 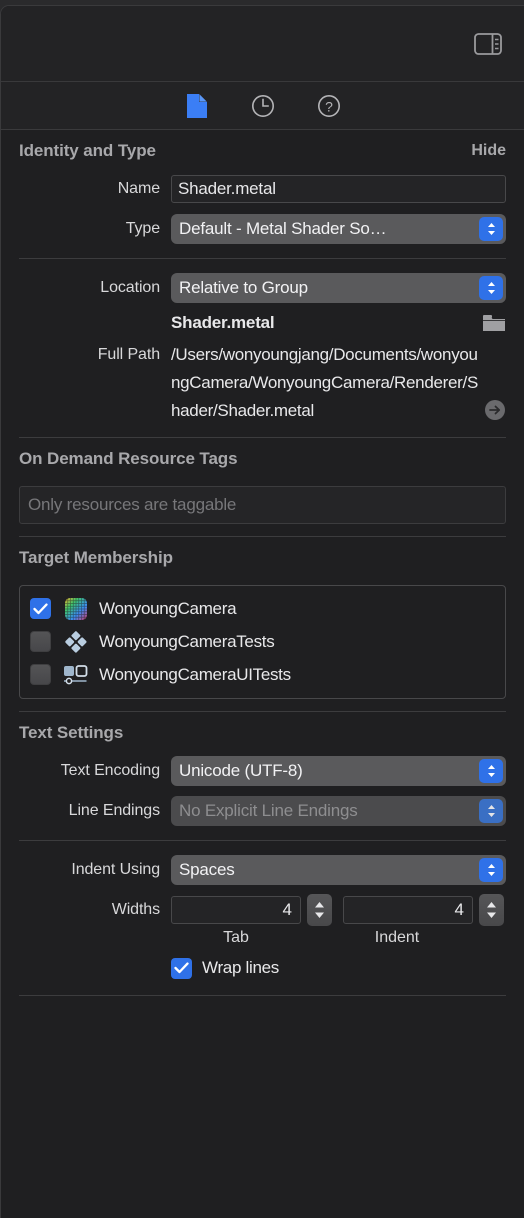 I want to click on text-encoding-row: Text Encoding Unicode (UTF-8), so click(x=262, y=771).